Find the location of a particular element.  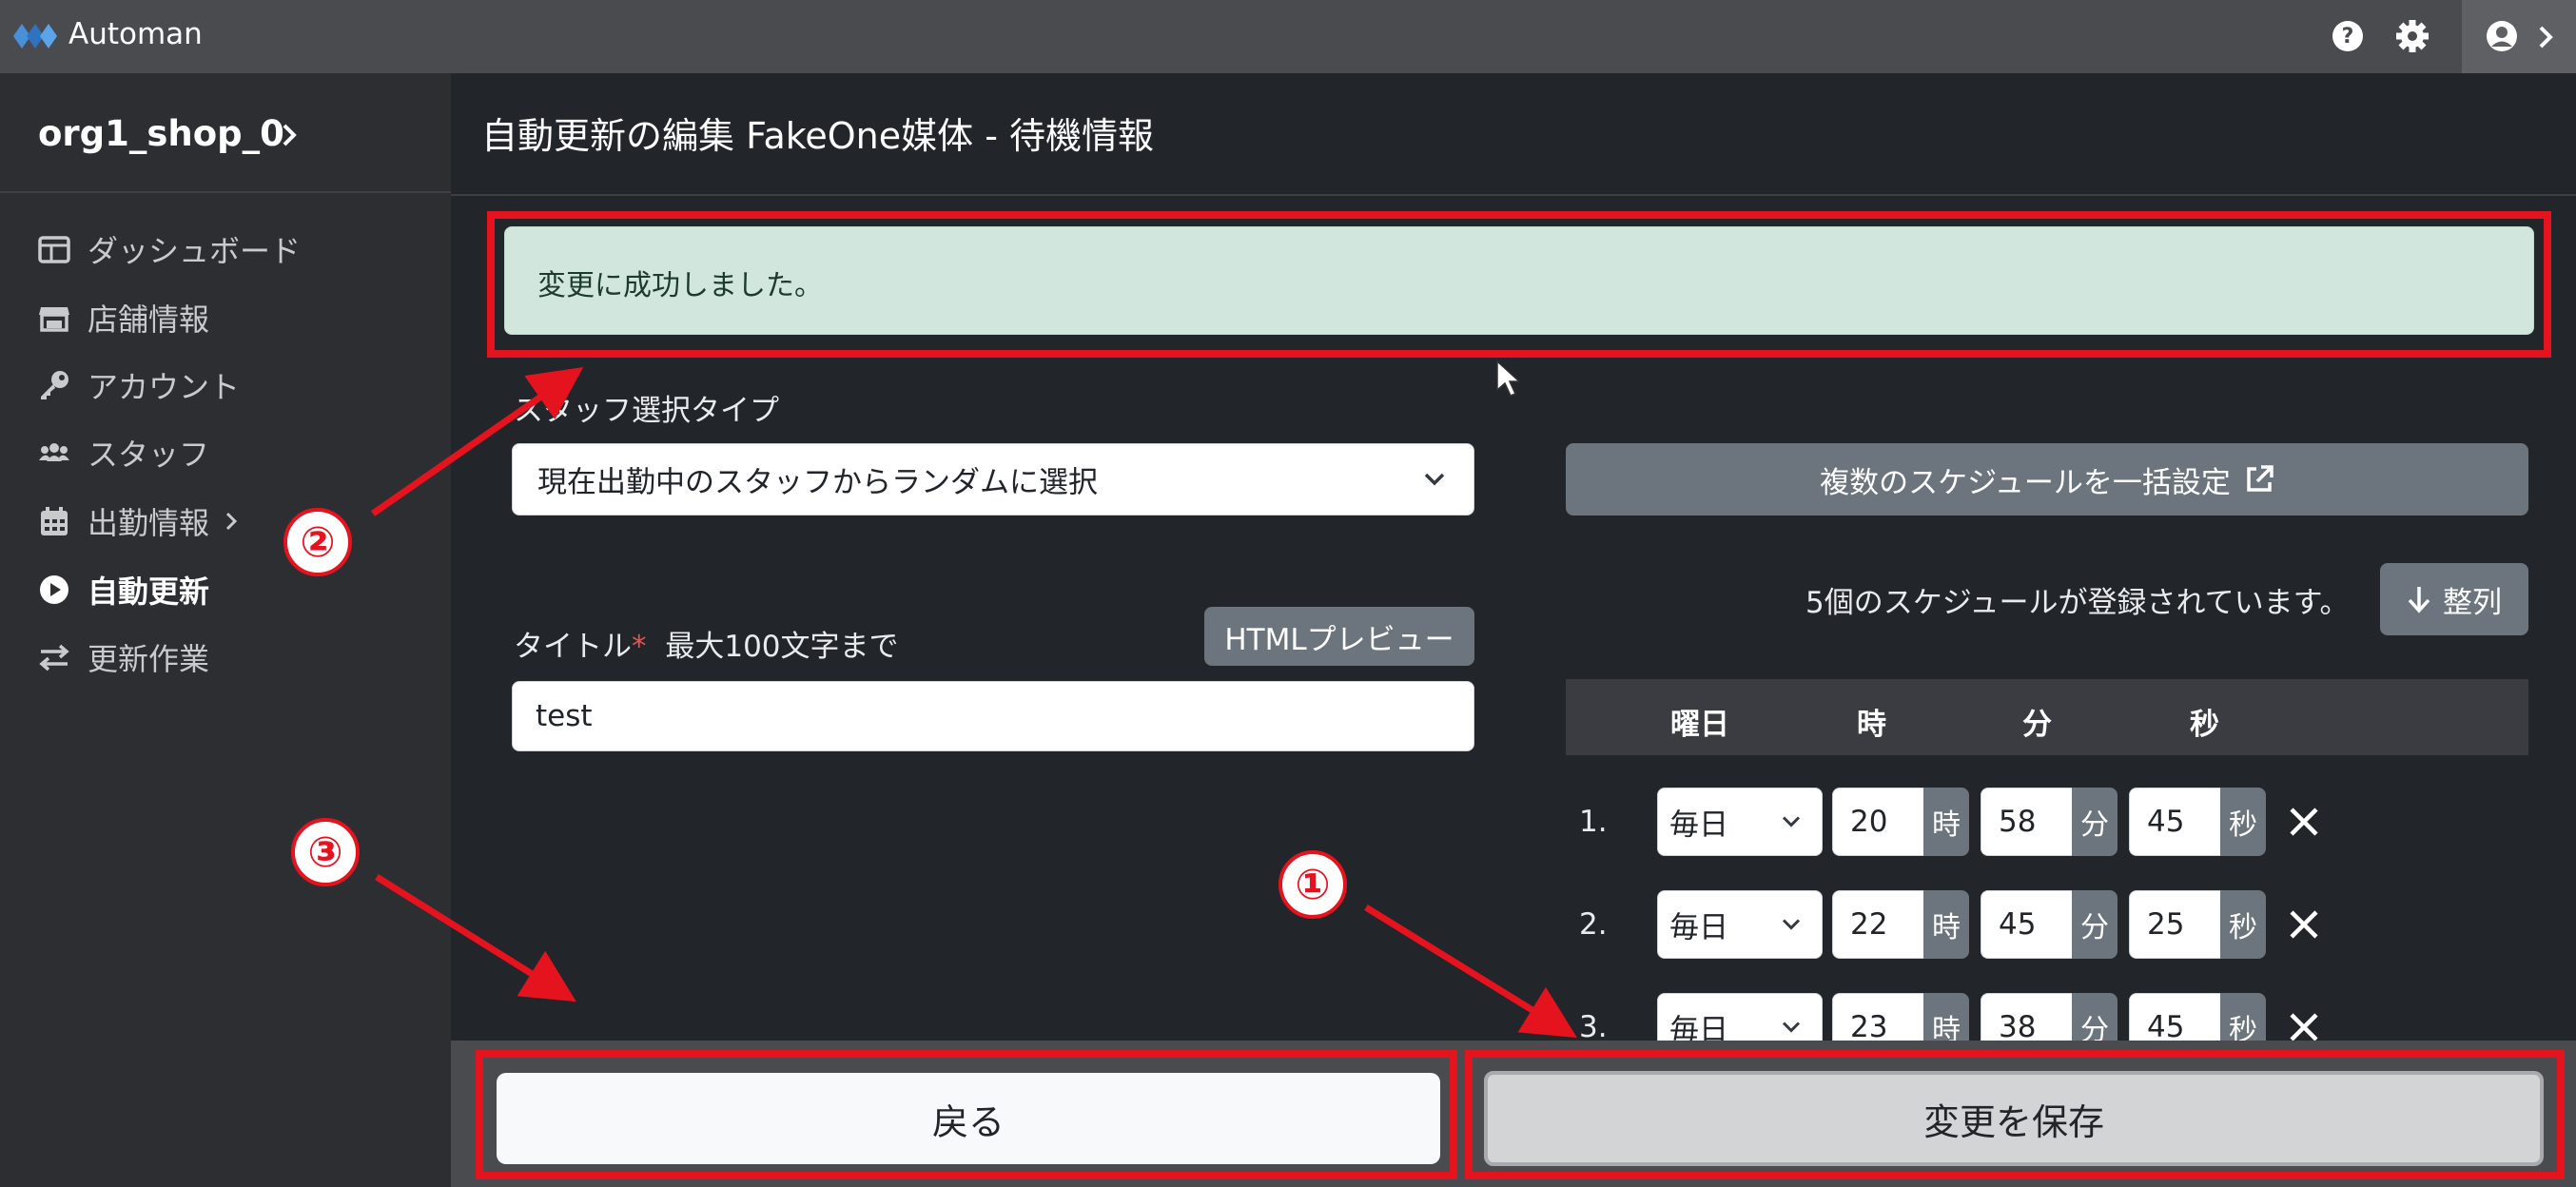

bulk-schedule-button: 複数のスケジュールを一括設定 is located at coordinates (2047, 479).